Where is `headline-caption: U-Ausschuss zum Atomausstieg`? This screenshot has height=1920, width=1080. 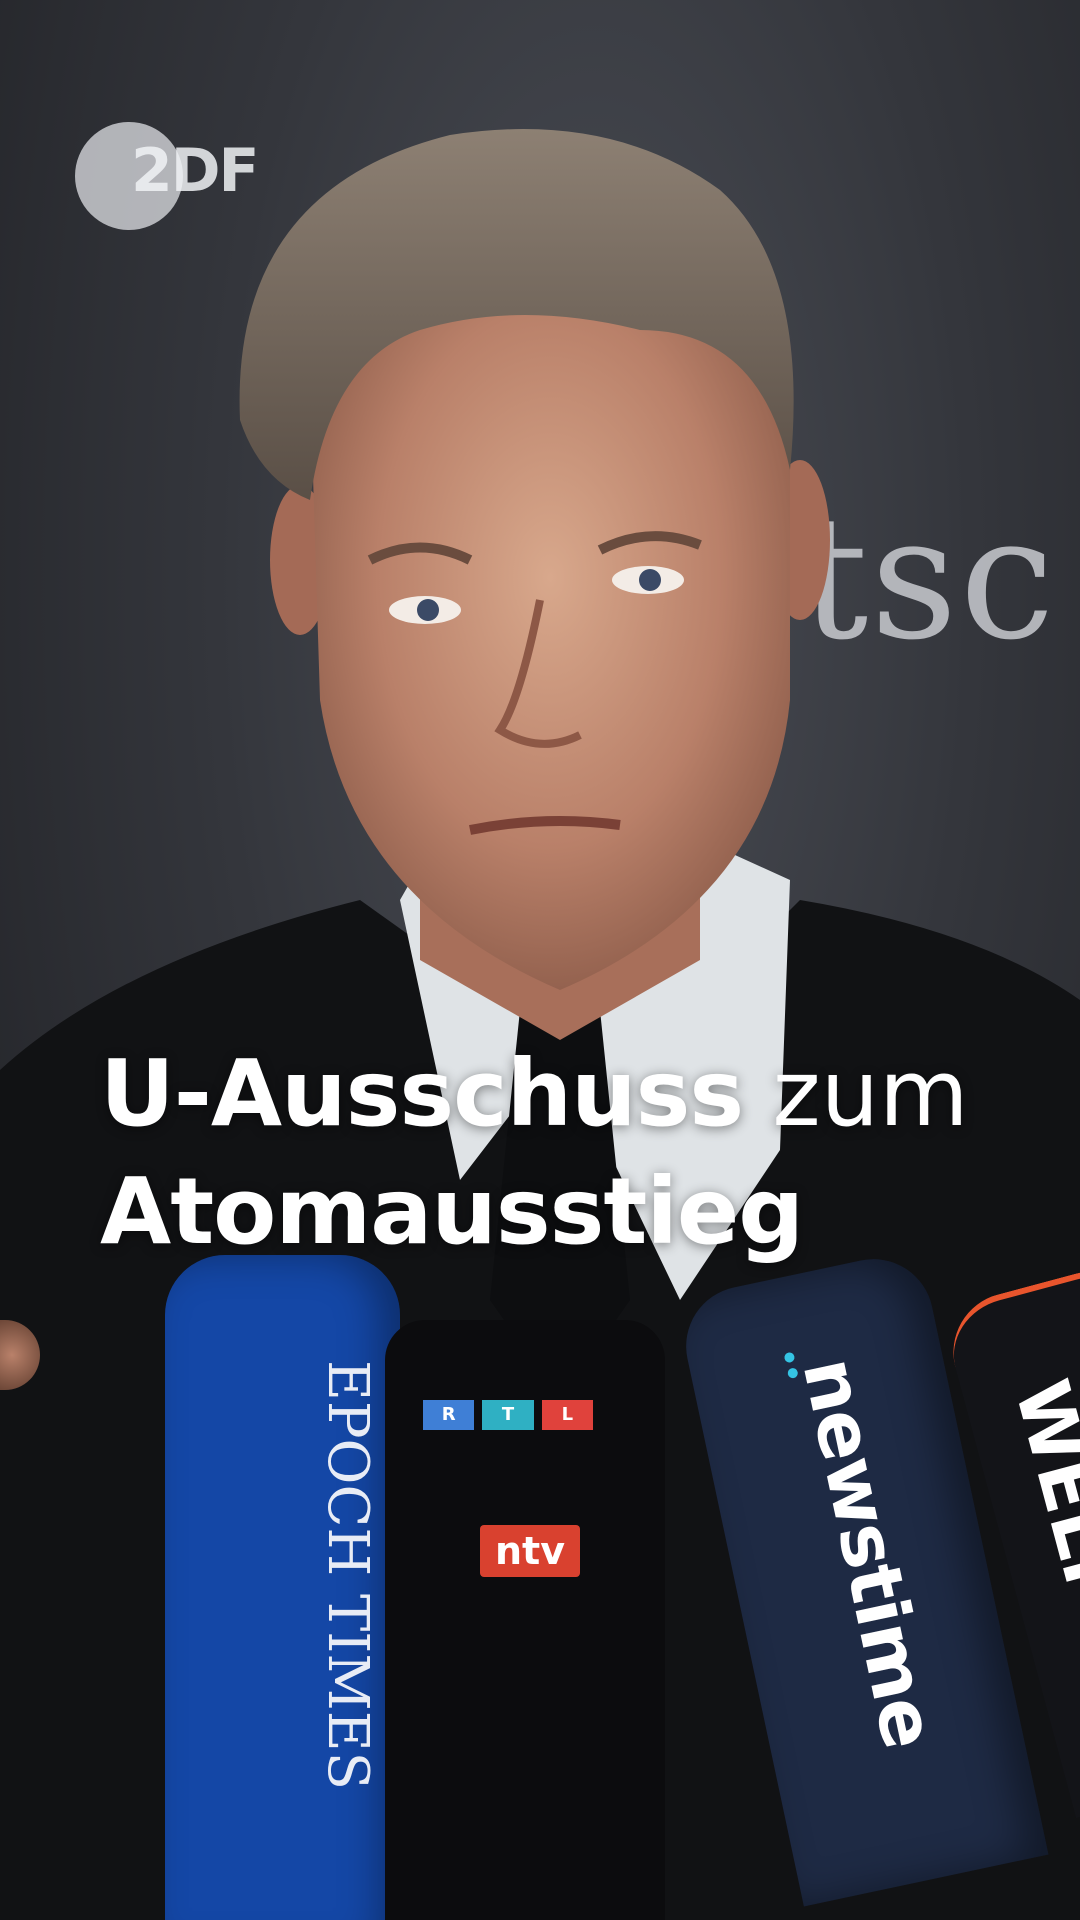
headline-caption: U-Ausschuss zum Atomausstieg is located at coordinates (550, 1153).